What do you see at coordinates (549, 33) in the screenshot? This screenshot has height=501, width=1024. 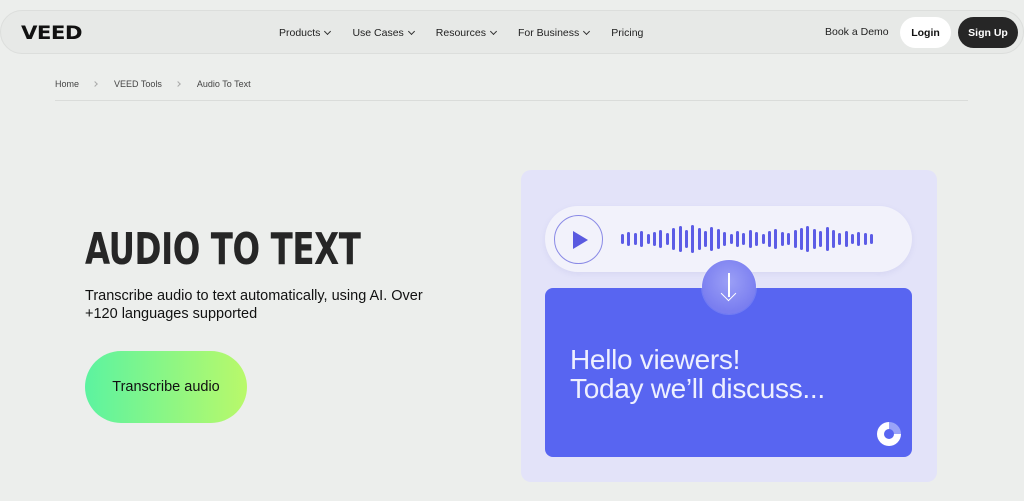 I see `nav-for-business-label: For Business` at bounding box center [549, 33].